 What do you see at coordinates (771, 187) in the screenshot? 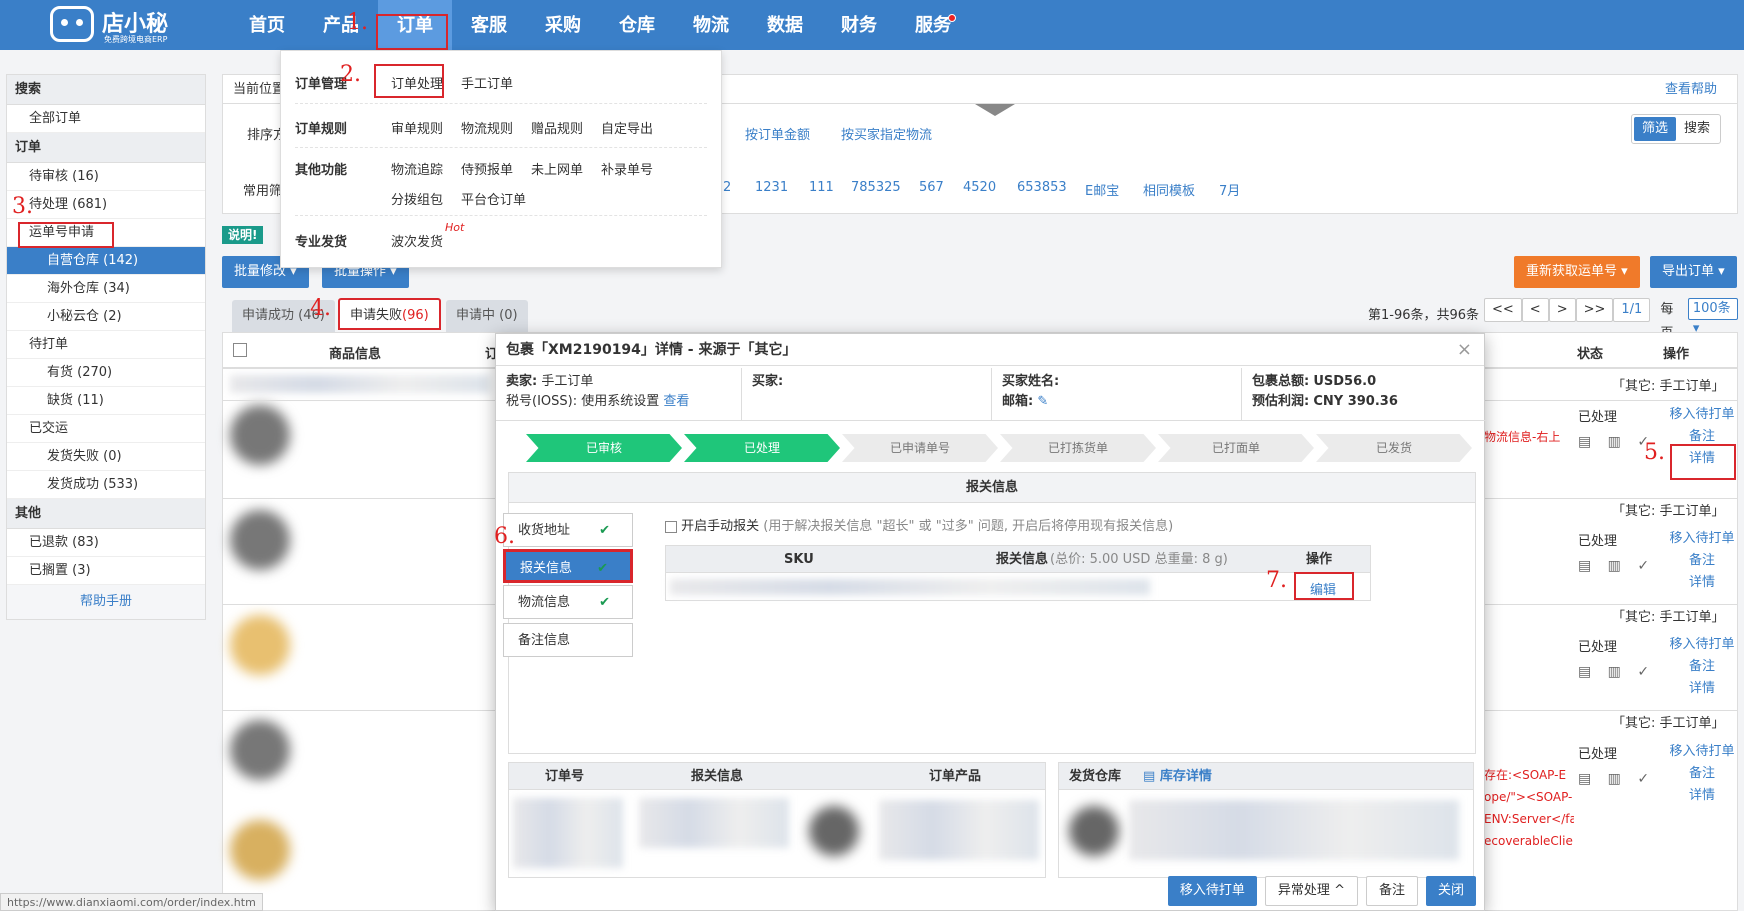
I see `filter-tag: 1231` at bounding box center [771, 187].